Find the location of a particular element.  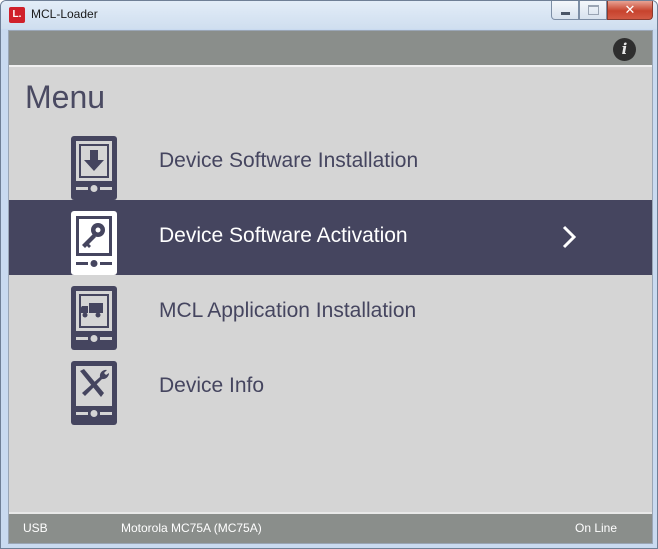

online-status: On Line is located at coordinates (596, 528).